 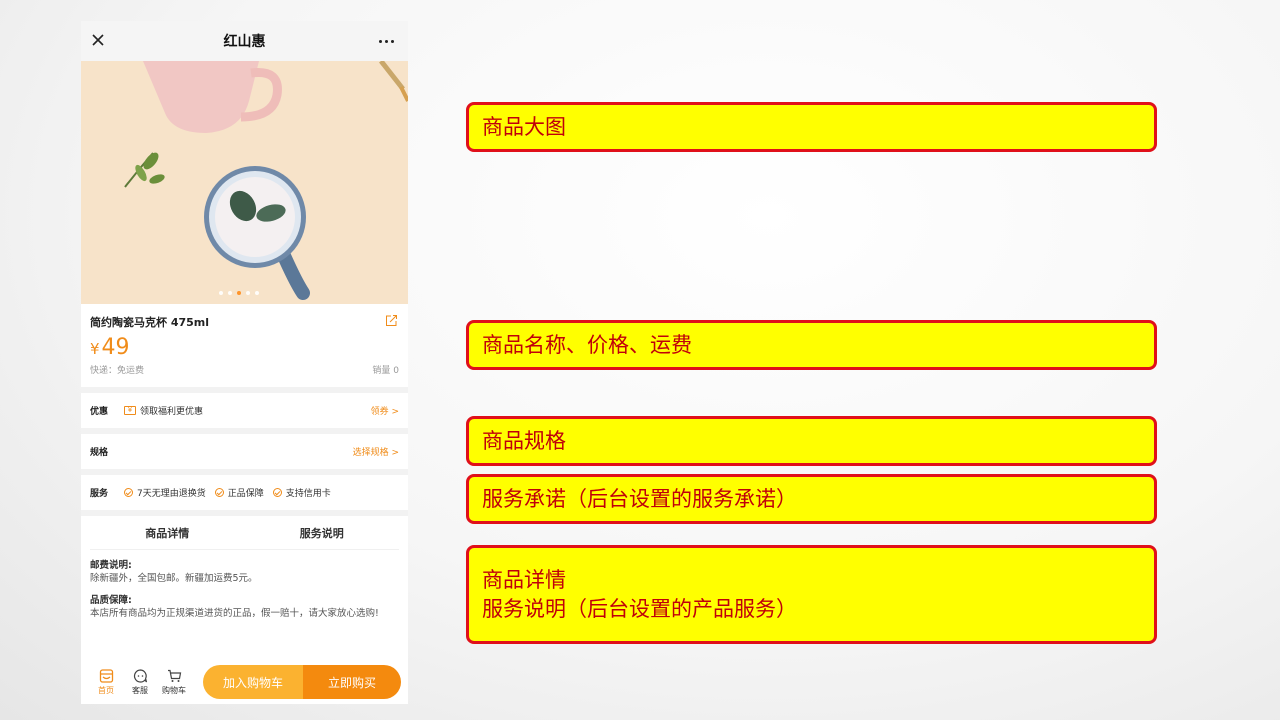 What do you see at coordinates (234, 607) in the screenshot?
I see `quality-note: 品质保障: 本店所有商品均为正规渠道进货的正品，假一赔十，请大家放心选购!` at bounding box center [234, 607].